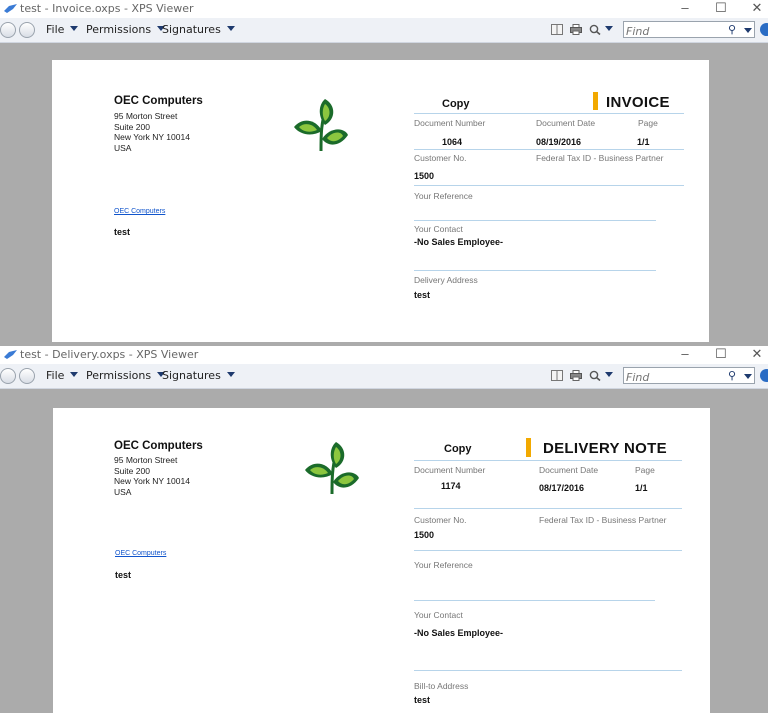 This screenshot has height=713, width=768. Describe the element at coordinates (452, 142) in the screenshot. I see `document-number-value: 1064` at that location.